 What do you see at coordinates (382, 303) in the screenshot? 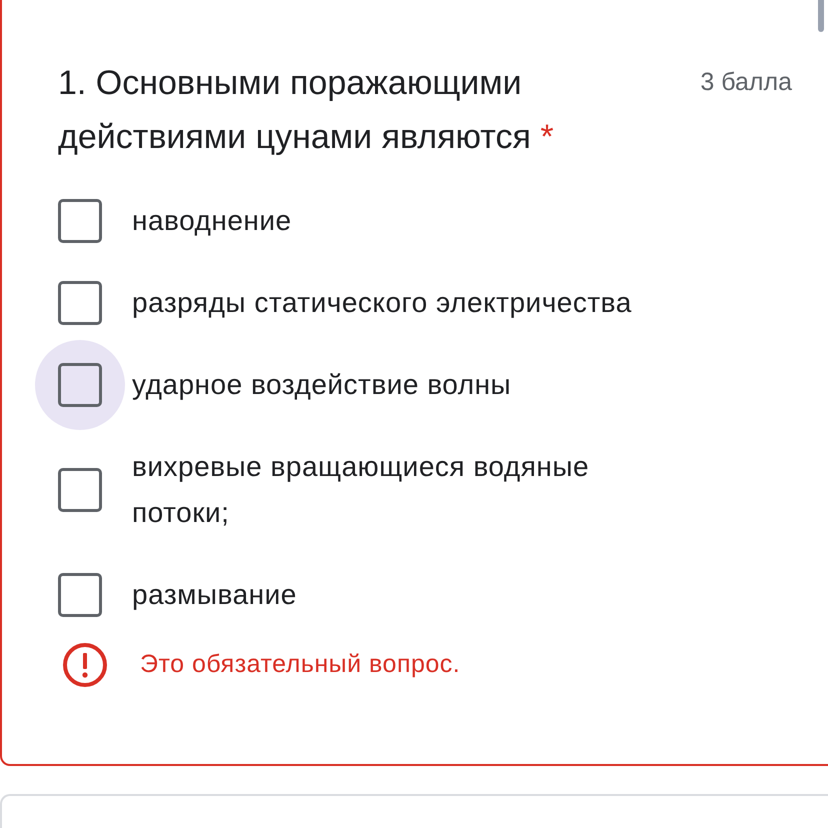
I see `option-label: разряды статического электричества` at bounding box center [382, 303].